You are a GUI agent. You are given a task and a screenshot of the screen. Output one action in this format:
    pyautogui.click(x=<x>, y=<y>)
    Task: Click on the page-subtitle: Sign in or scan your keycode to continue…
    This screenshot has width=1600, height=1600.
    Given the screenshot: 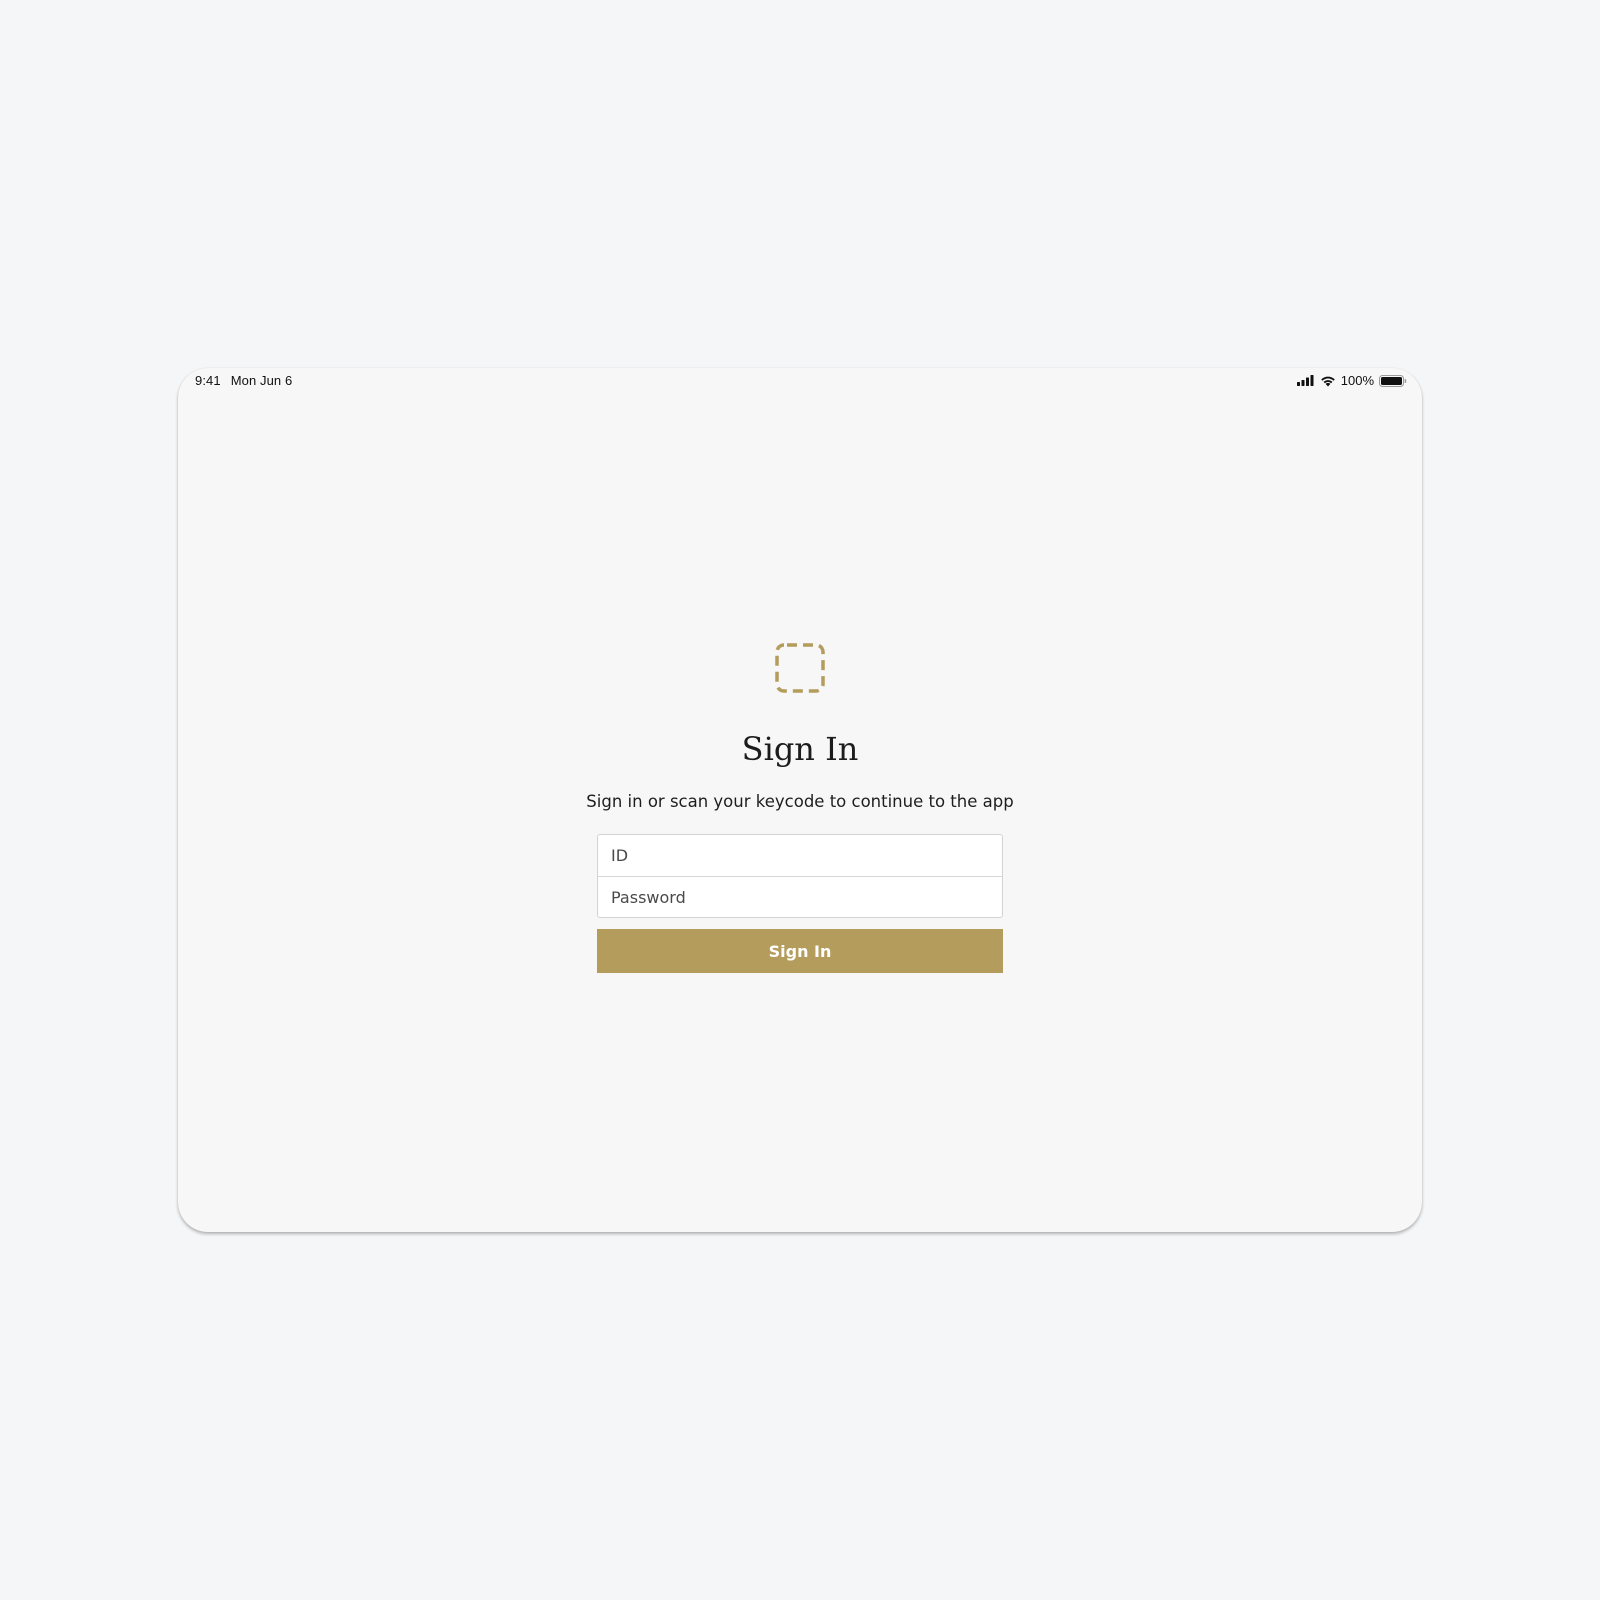 What is the action you would take?
    pyautogui.click(x=800, y=801)
    